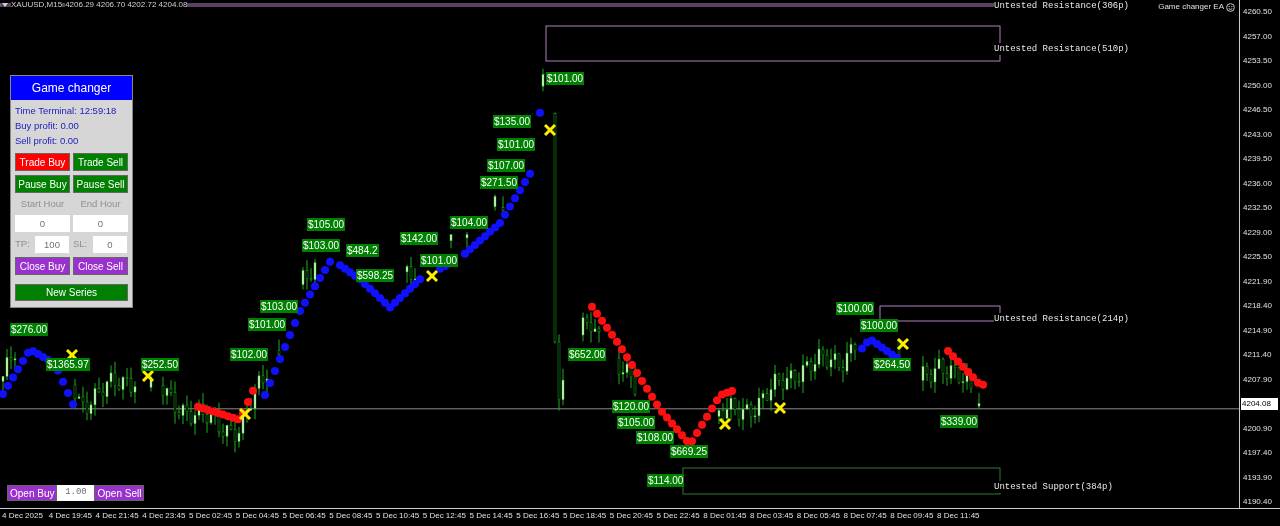  What do you see at coordinates (469, 222) in the screenshot?
I see `profit-label: $104.00` at bounding box center [469, 222].